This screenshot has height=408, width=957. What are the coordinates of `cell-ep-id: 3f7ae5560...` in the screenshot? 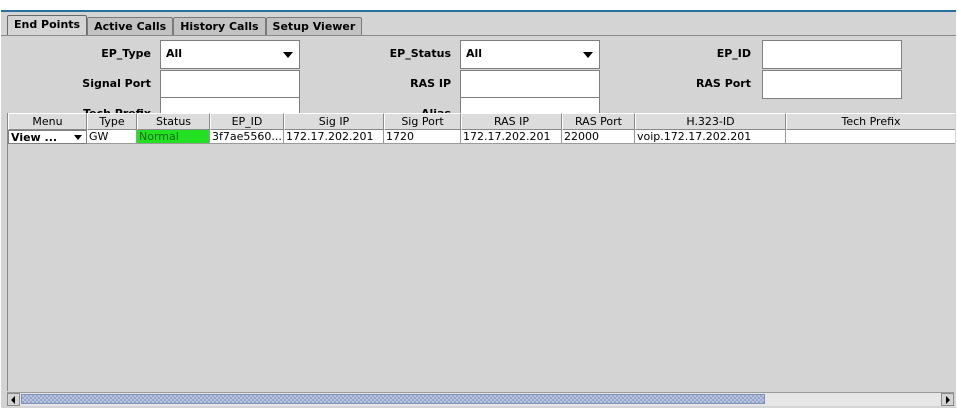 It's located at (247, 137).